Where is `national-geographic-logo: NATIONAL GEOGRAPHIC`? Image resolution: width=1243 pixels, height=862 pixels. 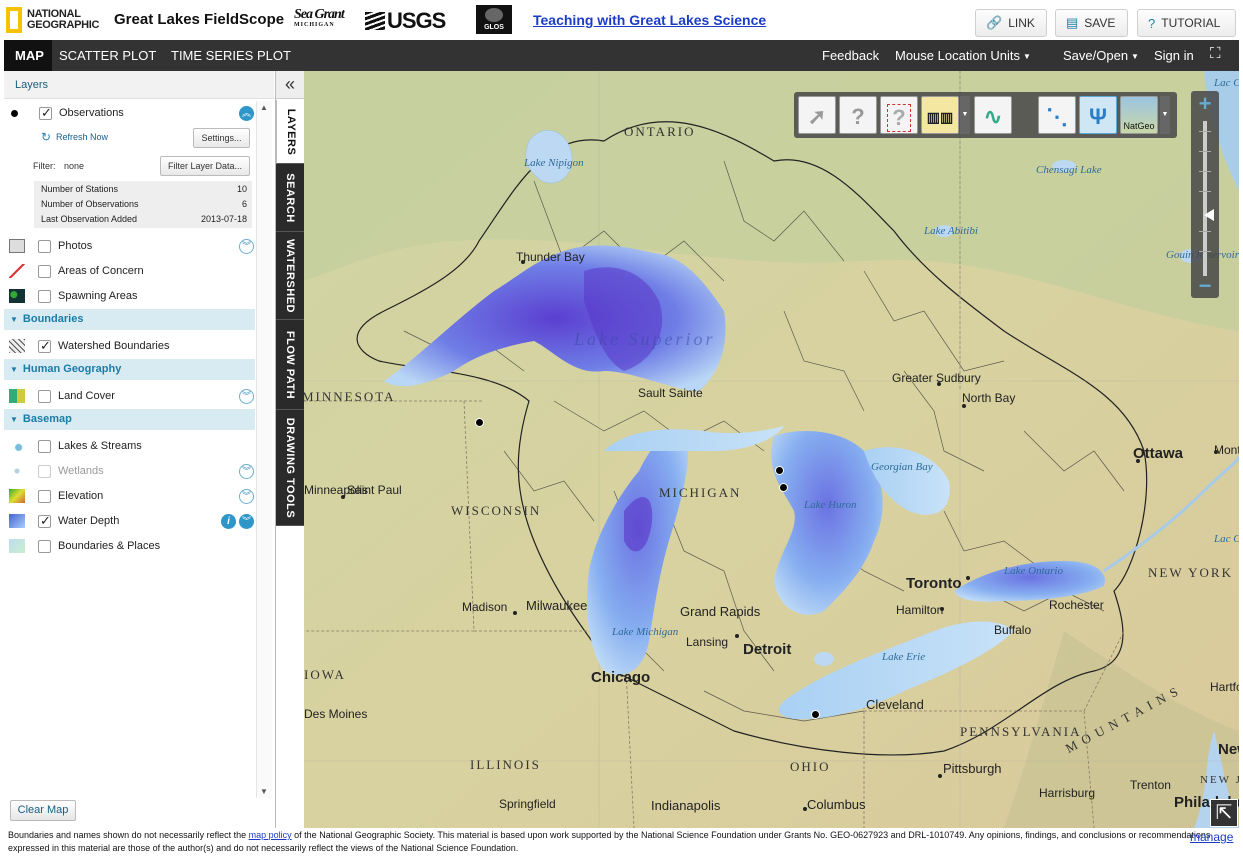
national-geographic-logo: NATIONAL GEOGRAPHIC is located at coordinates (52, 19).